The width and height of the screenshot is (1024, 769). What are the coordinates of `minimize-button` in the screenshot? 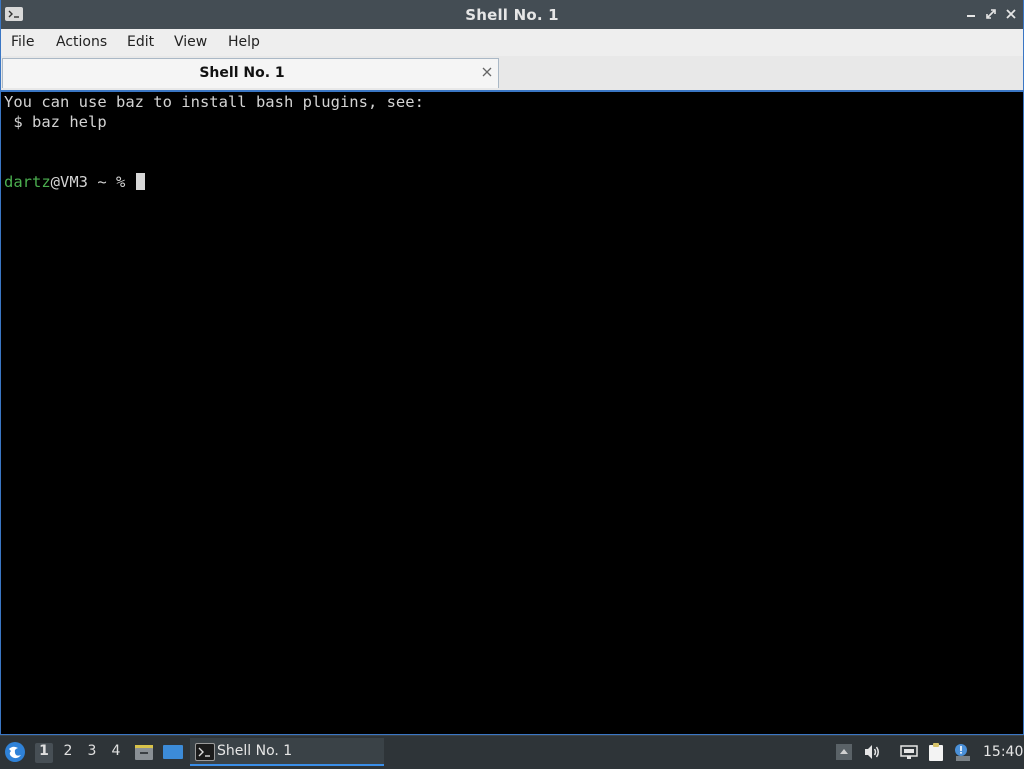 It's located at (971, 14).